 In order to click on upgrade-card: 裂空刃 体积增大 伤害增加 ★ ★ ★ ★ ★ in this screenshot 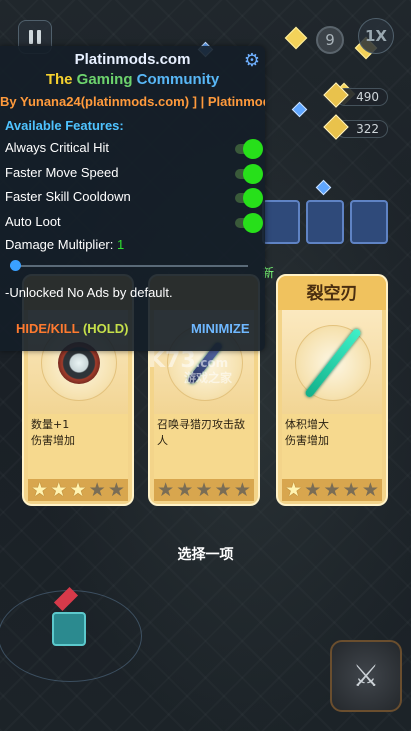, I will do `click(332, 390)`.